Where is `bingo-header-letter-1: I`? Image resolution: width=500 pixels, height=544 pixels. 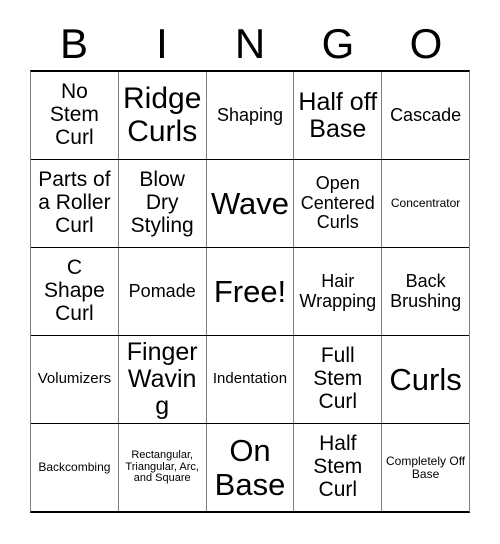
bingo-header-letter-1: I is located at coordinates (162, 43).